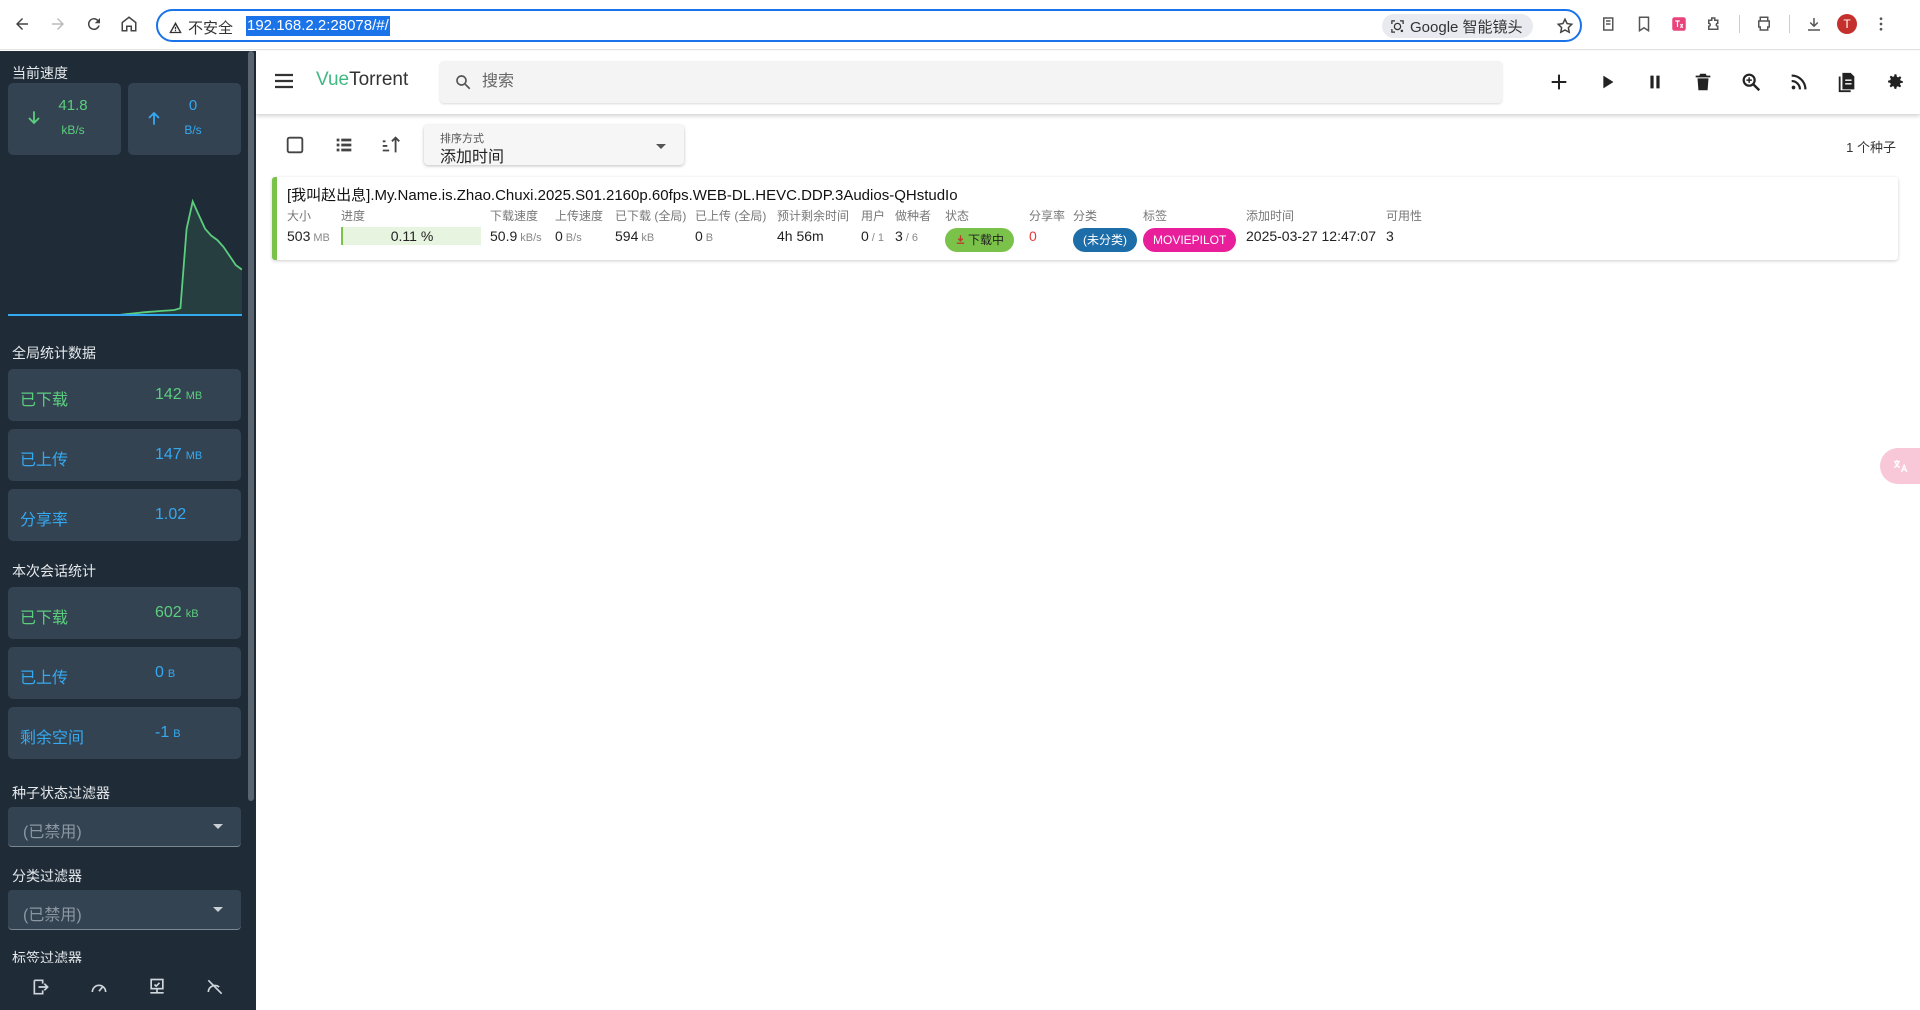  What do you see at coordinates (516, 226) in the screenshot?
I see `dlspeed-column: 下载速度 50.9 kB/s` at bounding box center [516, 226].